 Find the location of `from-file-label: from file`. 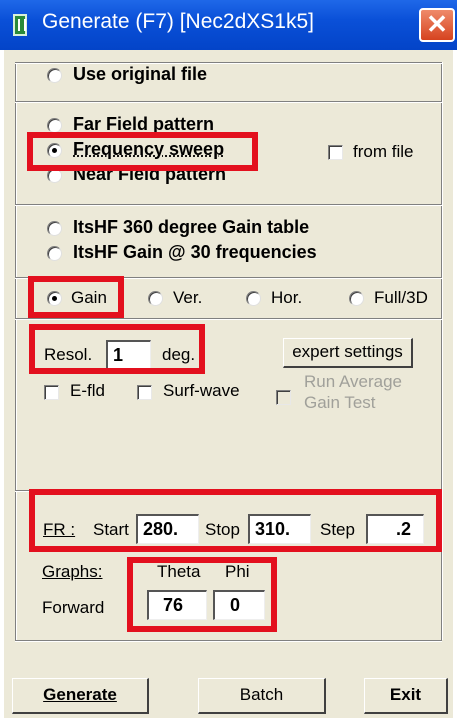

from-file-label: from file is located at coordinates (383, 151).